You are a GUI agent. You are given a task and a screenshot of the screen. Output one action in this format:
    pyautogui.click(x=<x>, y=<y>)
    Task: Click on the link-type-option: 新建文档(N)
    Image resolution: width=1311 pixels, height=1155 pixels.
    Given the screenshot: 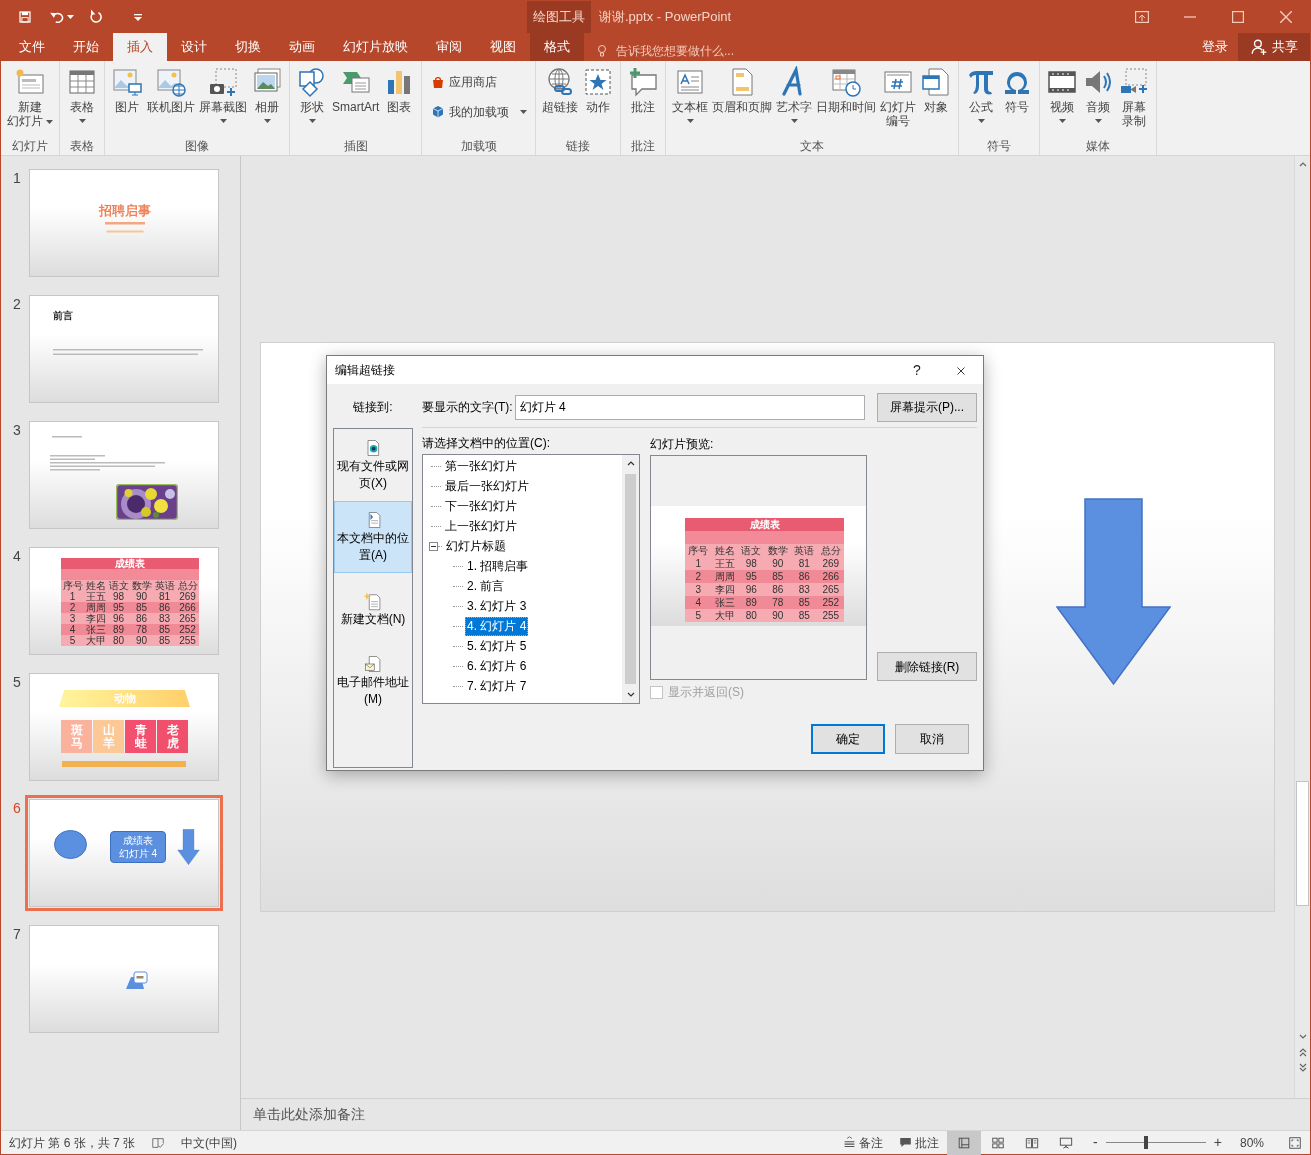 What is the action you would take?
    pyautogui.click(x=373, y=609)
    